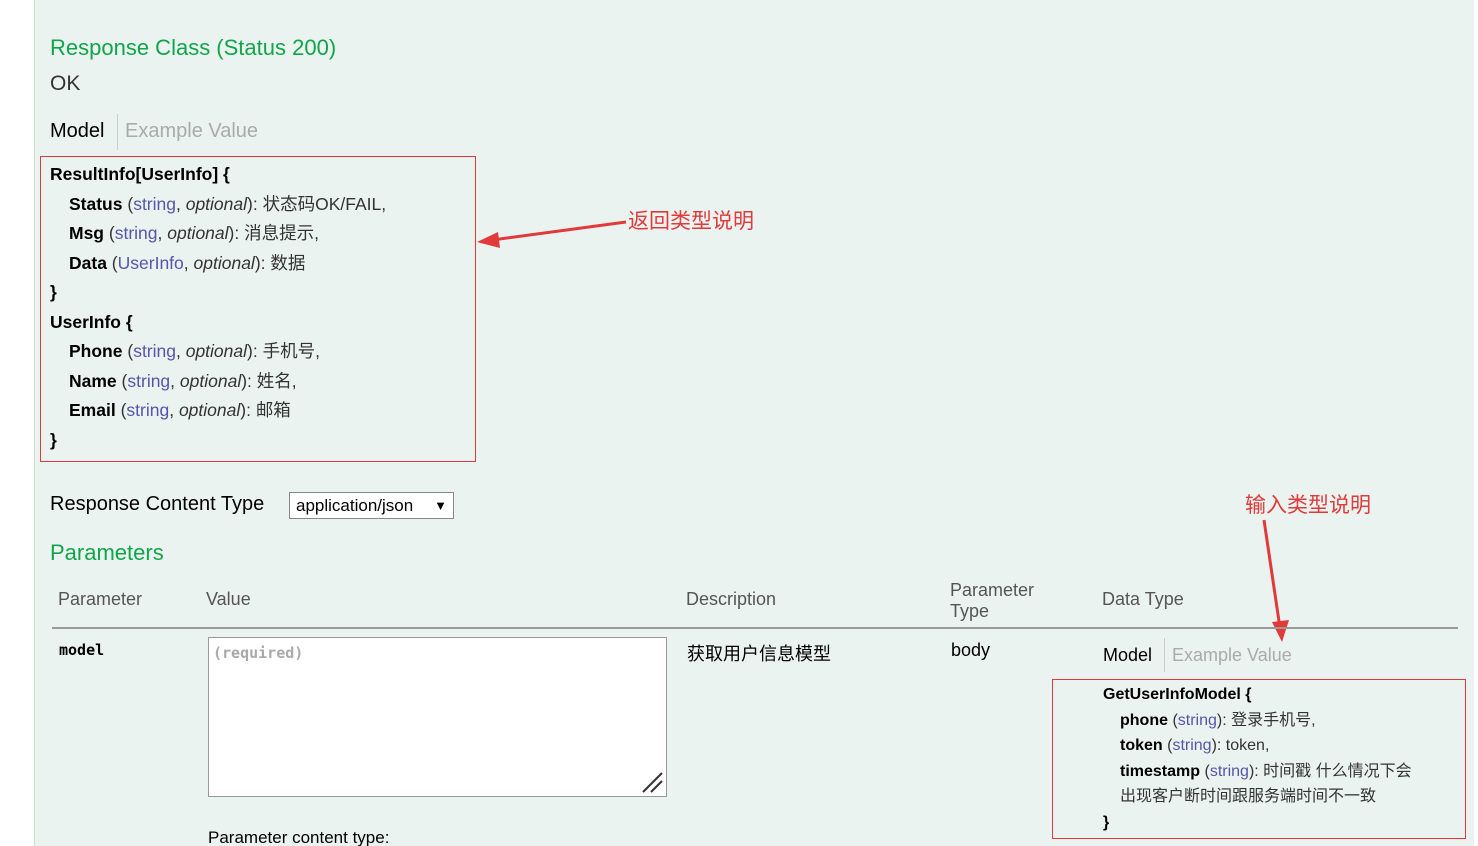 This screenshot has height=846, width=1478. Describe the element at coordinates (1127, 655) in the screenshot. I see `data-type-tab-model: Model` at that location.